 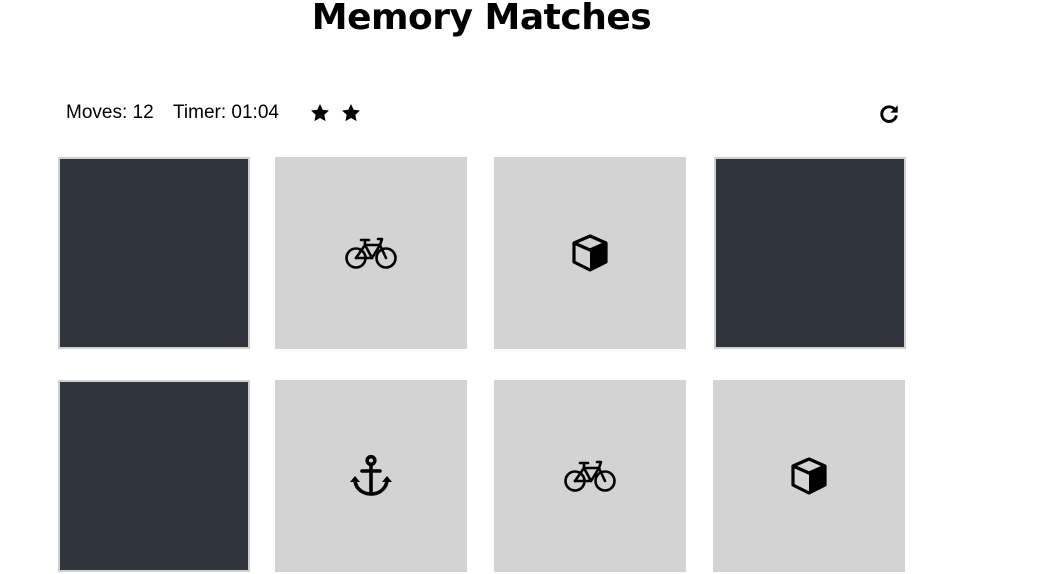 What do you see at coordinates (335, 113) in the screenshot?
I see `star-rating` at bounding box center [335, 113].